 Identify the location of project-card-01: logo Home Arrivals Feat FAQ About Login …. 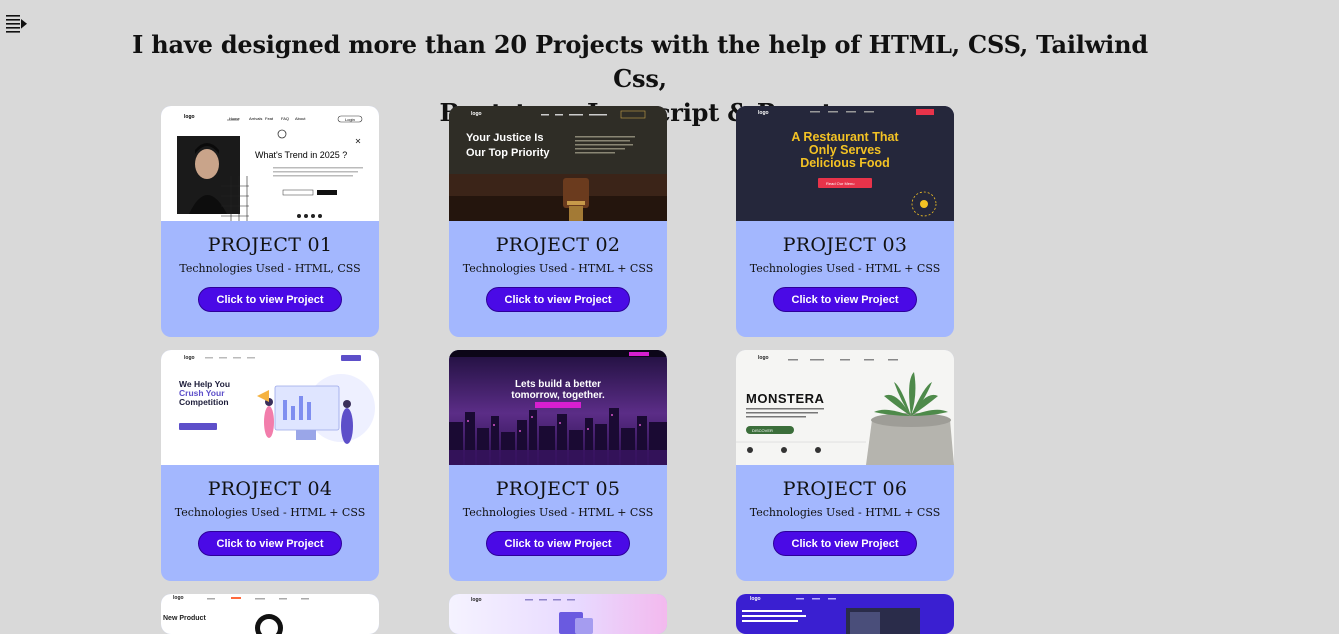
(270, 221).